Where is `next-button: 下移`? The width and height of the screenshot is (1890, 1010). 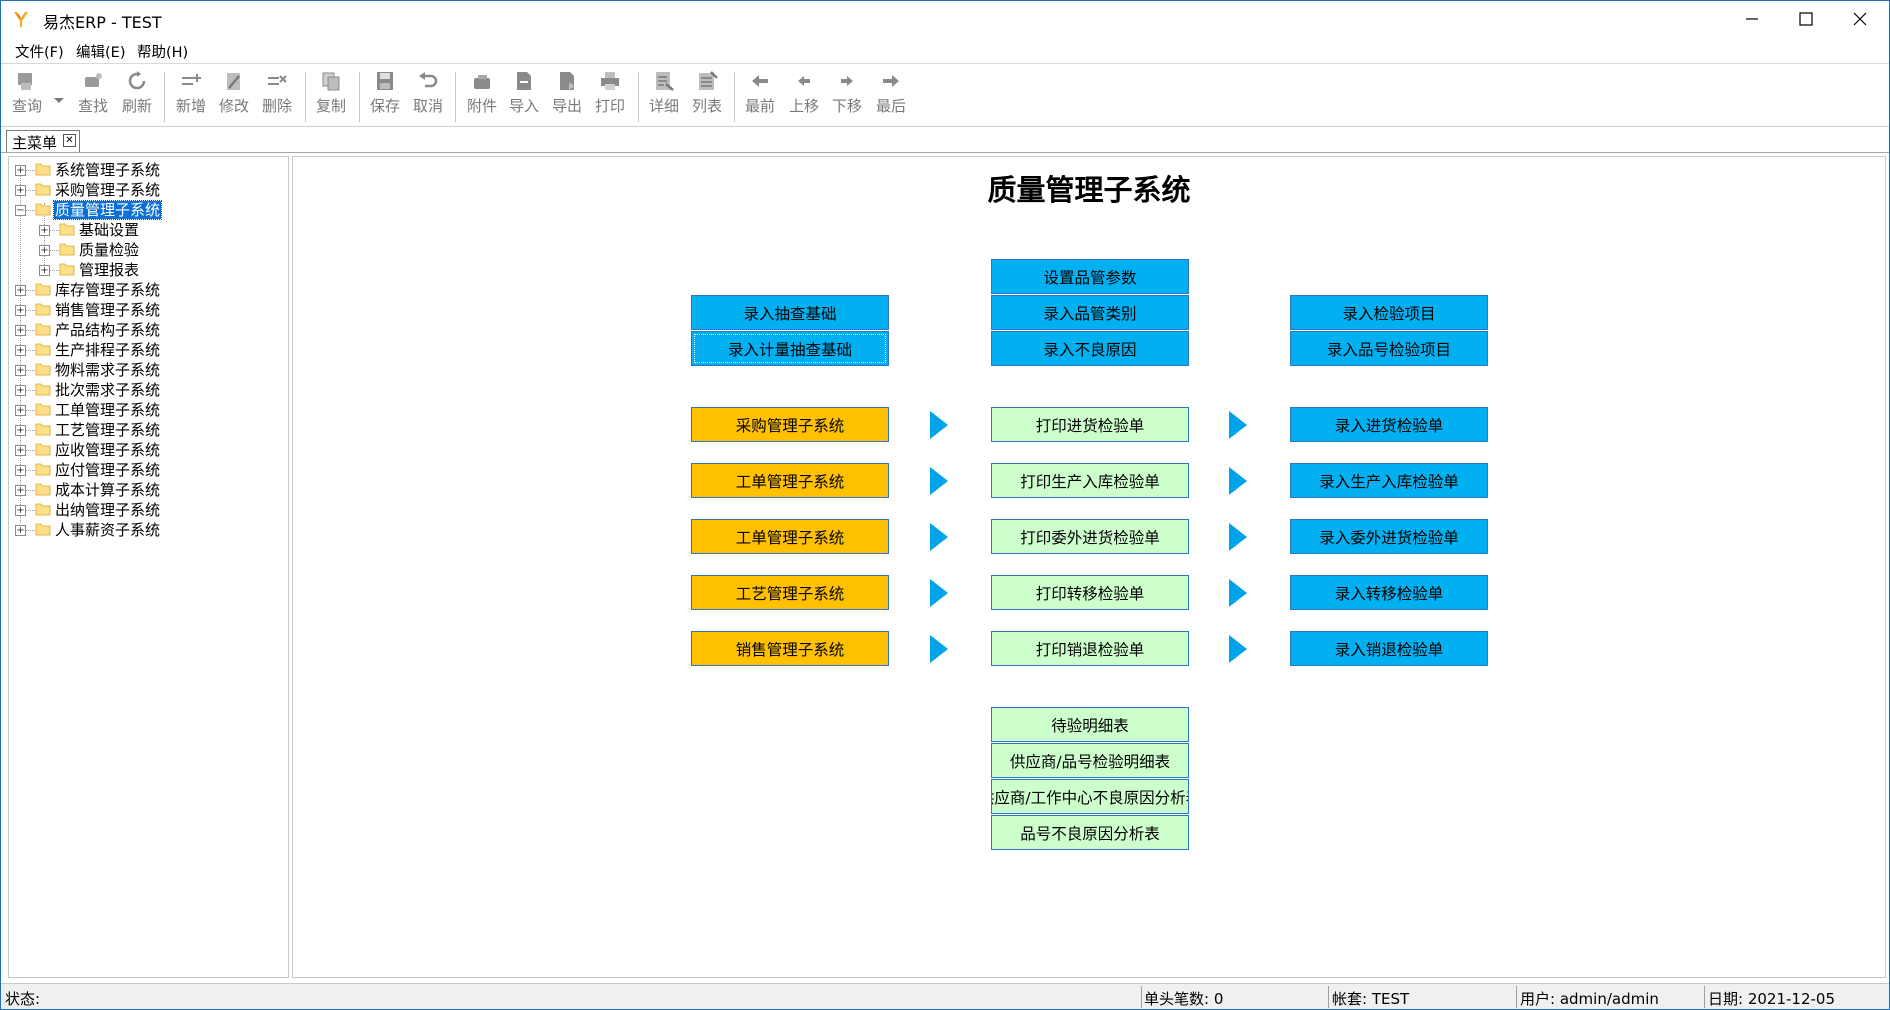
next-button: 下移 is located at coordinates (847, 98).